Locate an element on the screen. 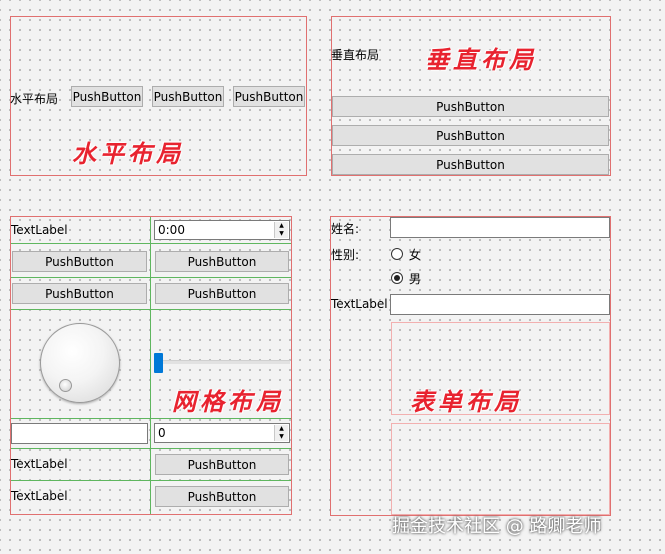  horizontal-button-1: PushButton is located at coordinates (107, 96).